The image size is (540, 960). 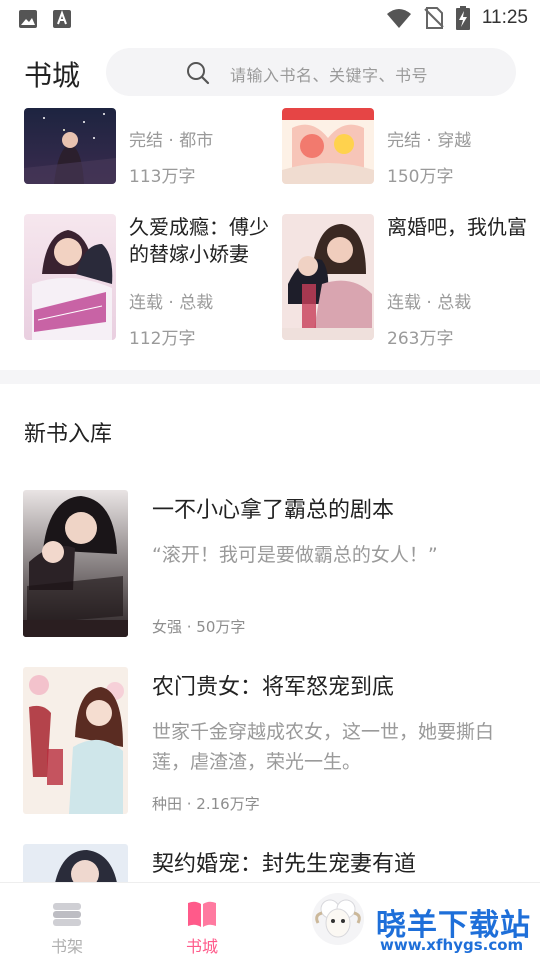 What do you see at coordinates (337, 508) in the screenshot?
I see `book-title: 一不小心拿了霸总的剧本` at bounding box center [337, 508].